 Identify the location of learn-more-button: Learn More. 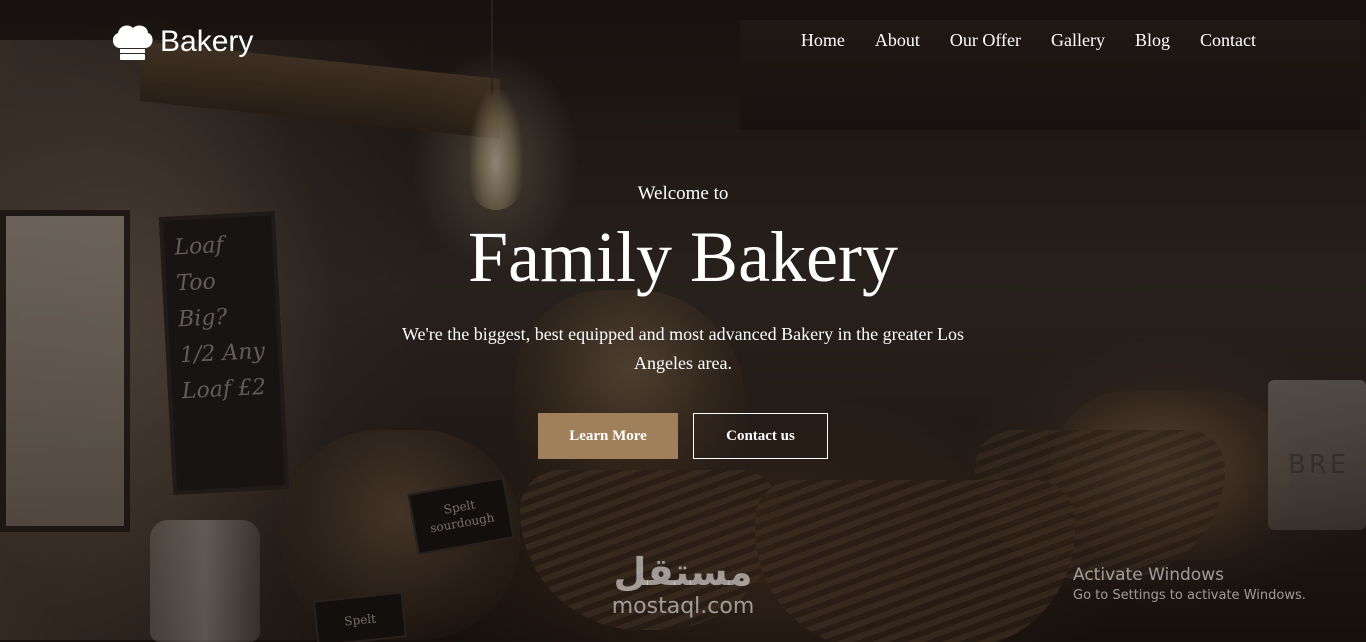
(608, 436).